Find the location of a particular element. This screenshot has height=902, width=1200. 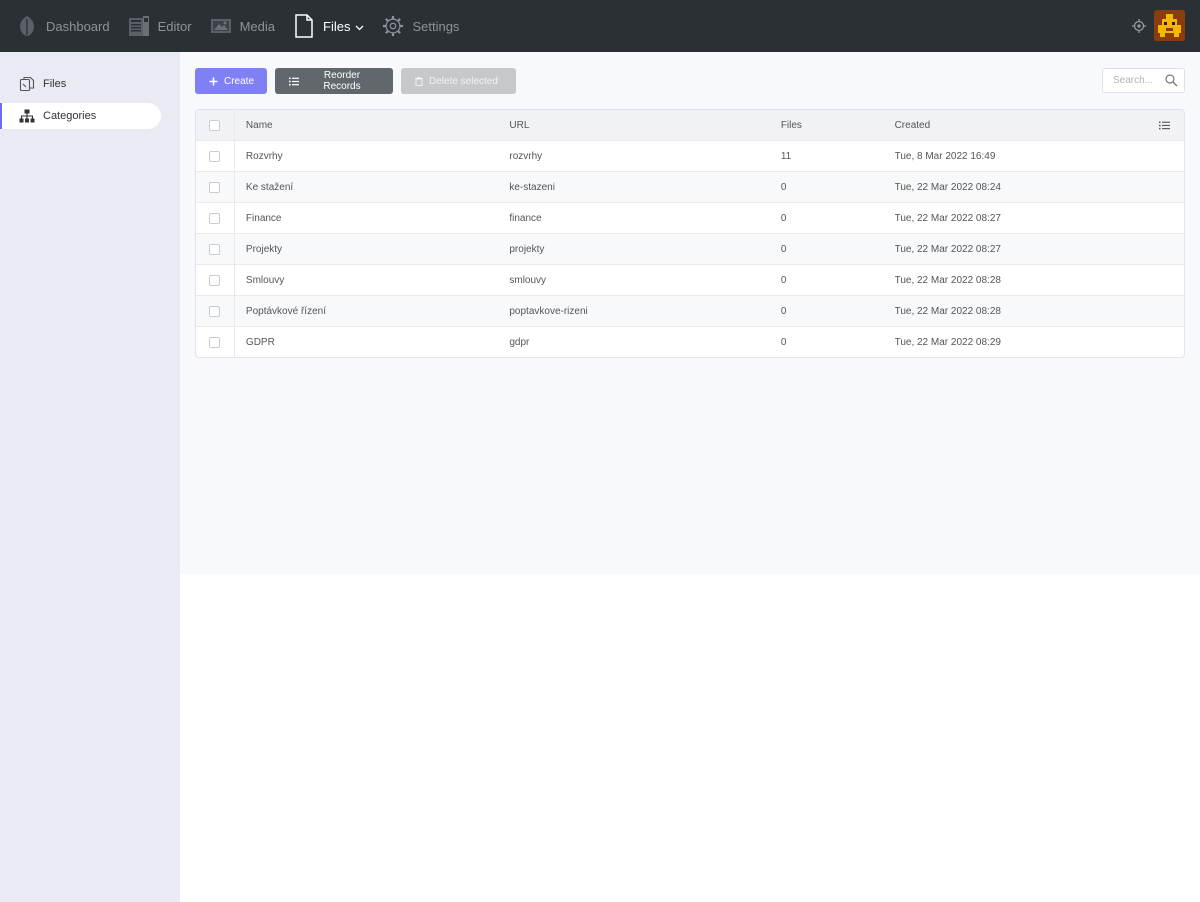

cell-name: Smlouvy is located at coordinates (265, 280).